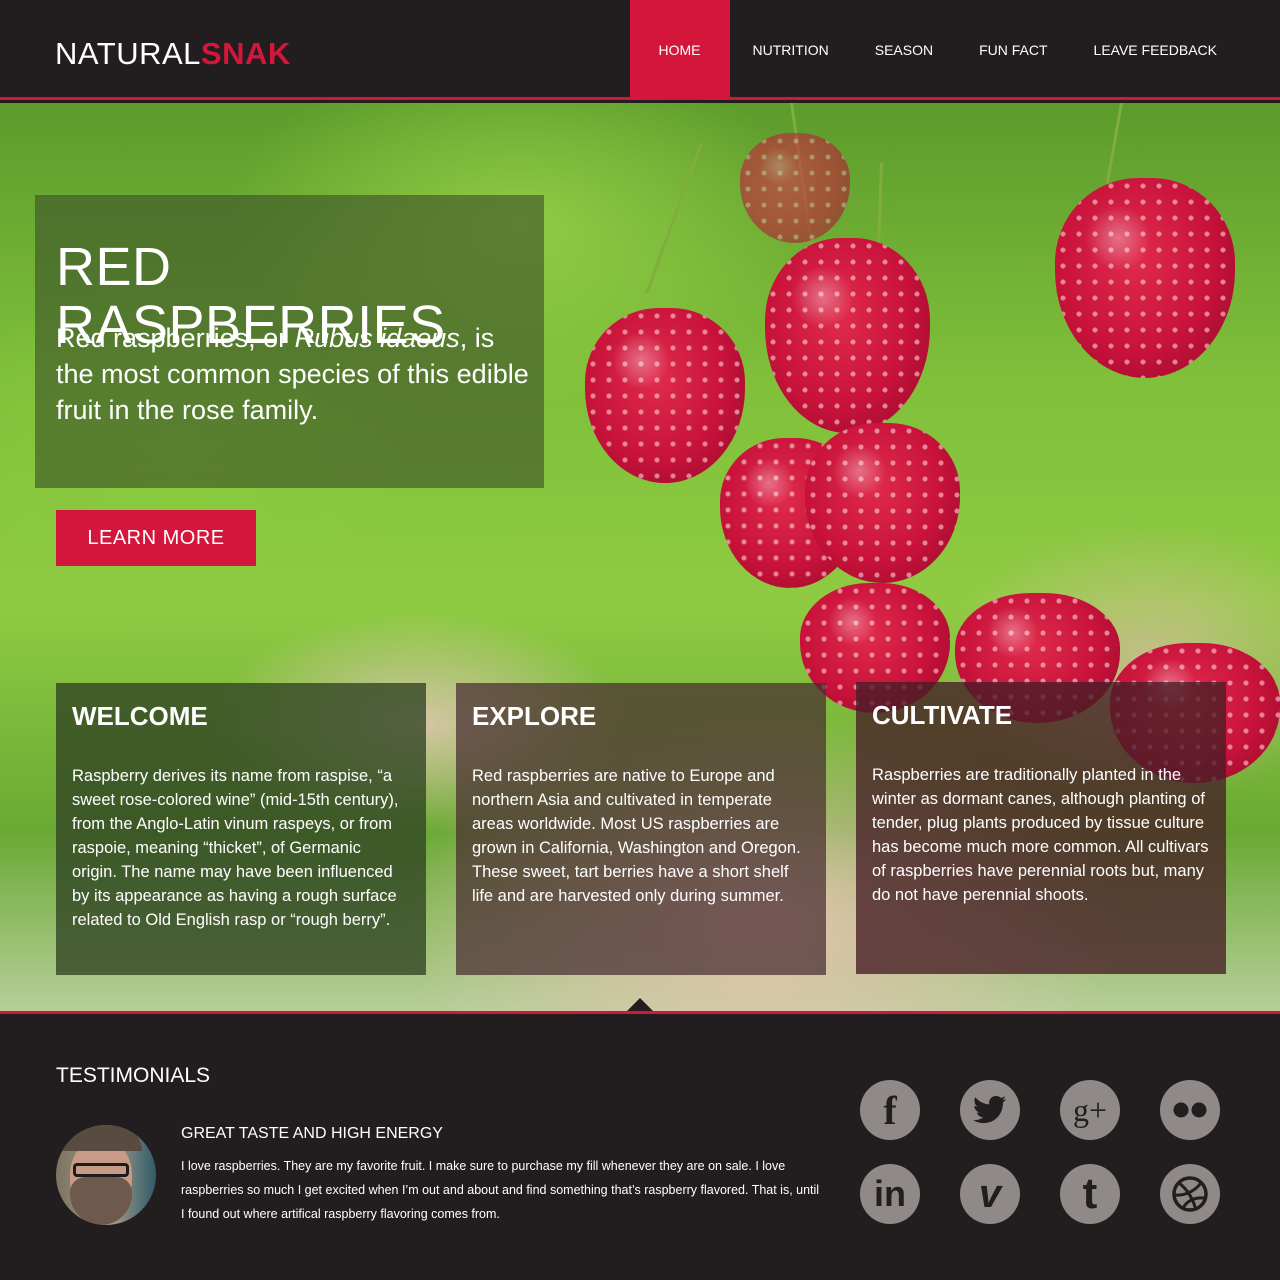 The width and height of the screenshot is (1280, 1280). What do you see at coordinates (640, 1005) in the screenshot?
I see `section-pointer` at bounding box center [640, 1005].